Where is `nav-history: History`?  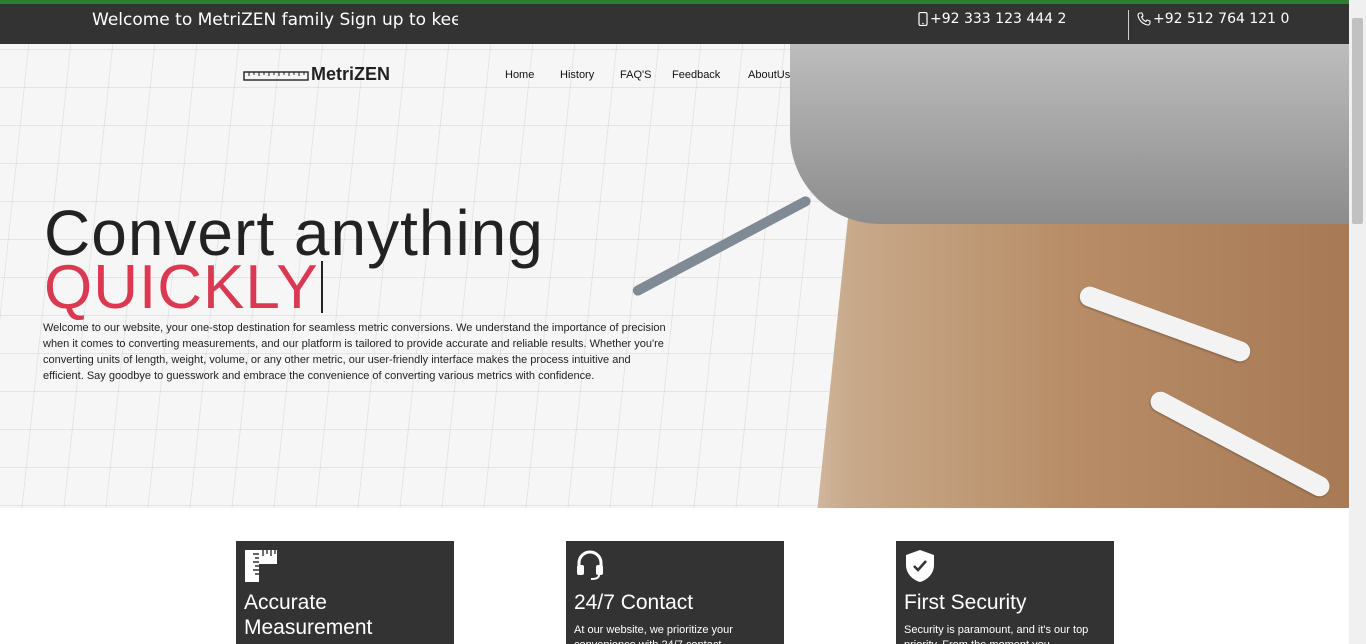
nav-history: History is located at coordinates (577, 75).